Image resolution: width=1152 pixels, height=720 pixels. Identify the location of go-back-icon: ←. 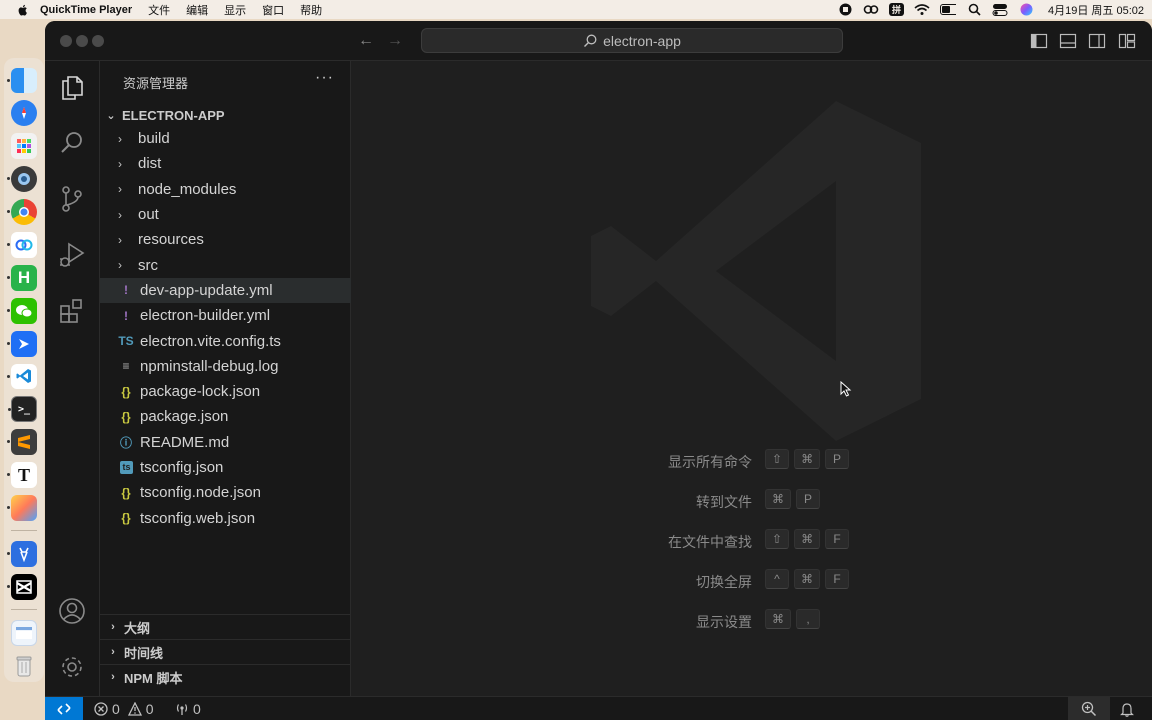
(366, 41).